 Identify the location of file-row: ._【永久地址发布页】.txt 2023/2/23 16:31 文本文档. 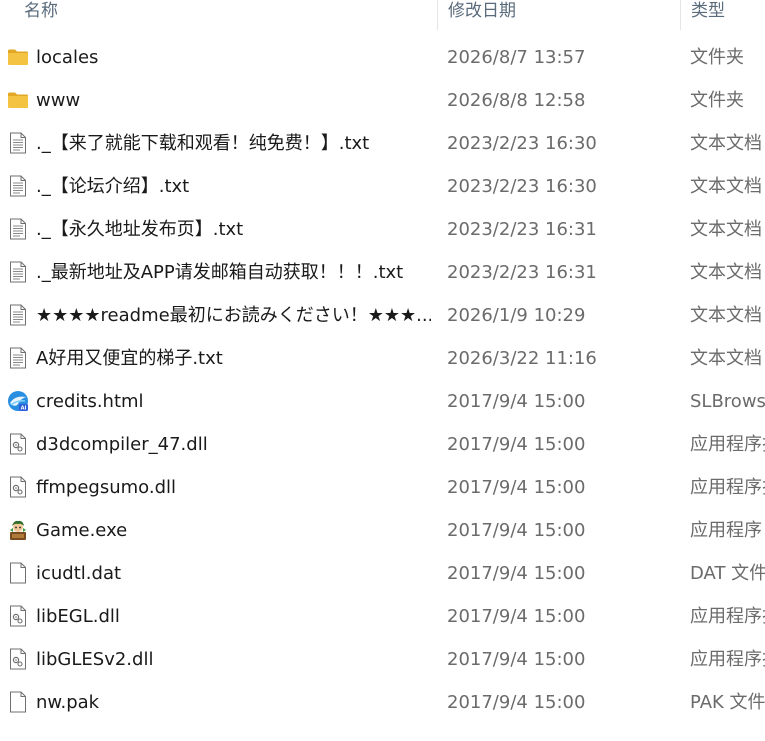
(382, 229).